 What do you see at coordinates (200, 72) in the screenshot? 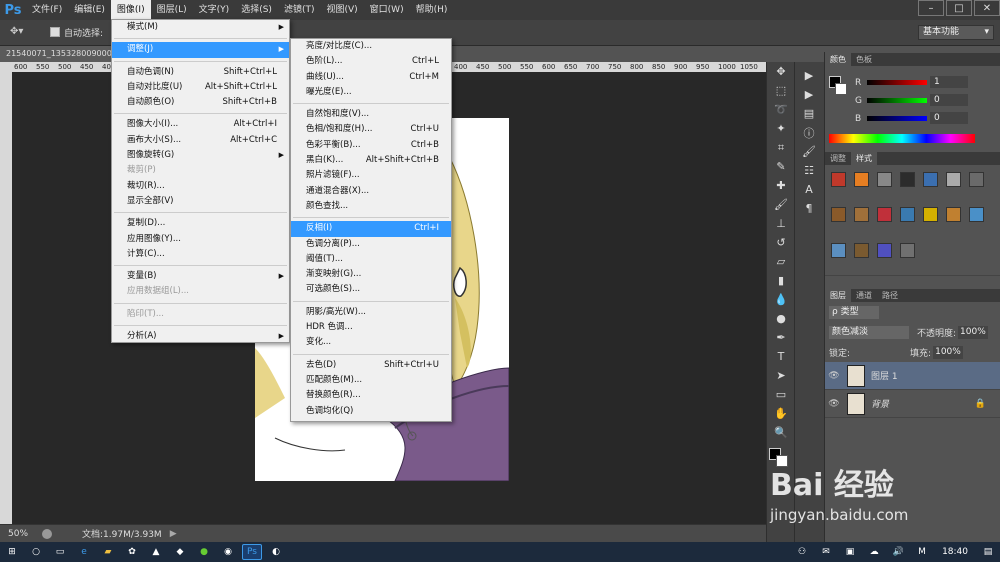
I see `image-menu-item: 自动色调(N) Shift+Ctrl+L` at bounding box center [200, 72].